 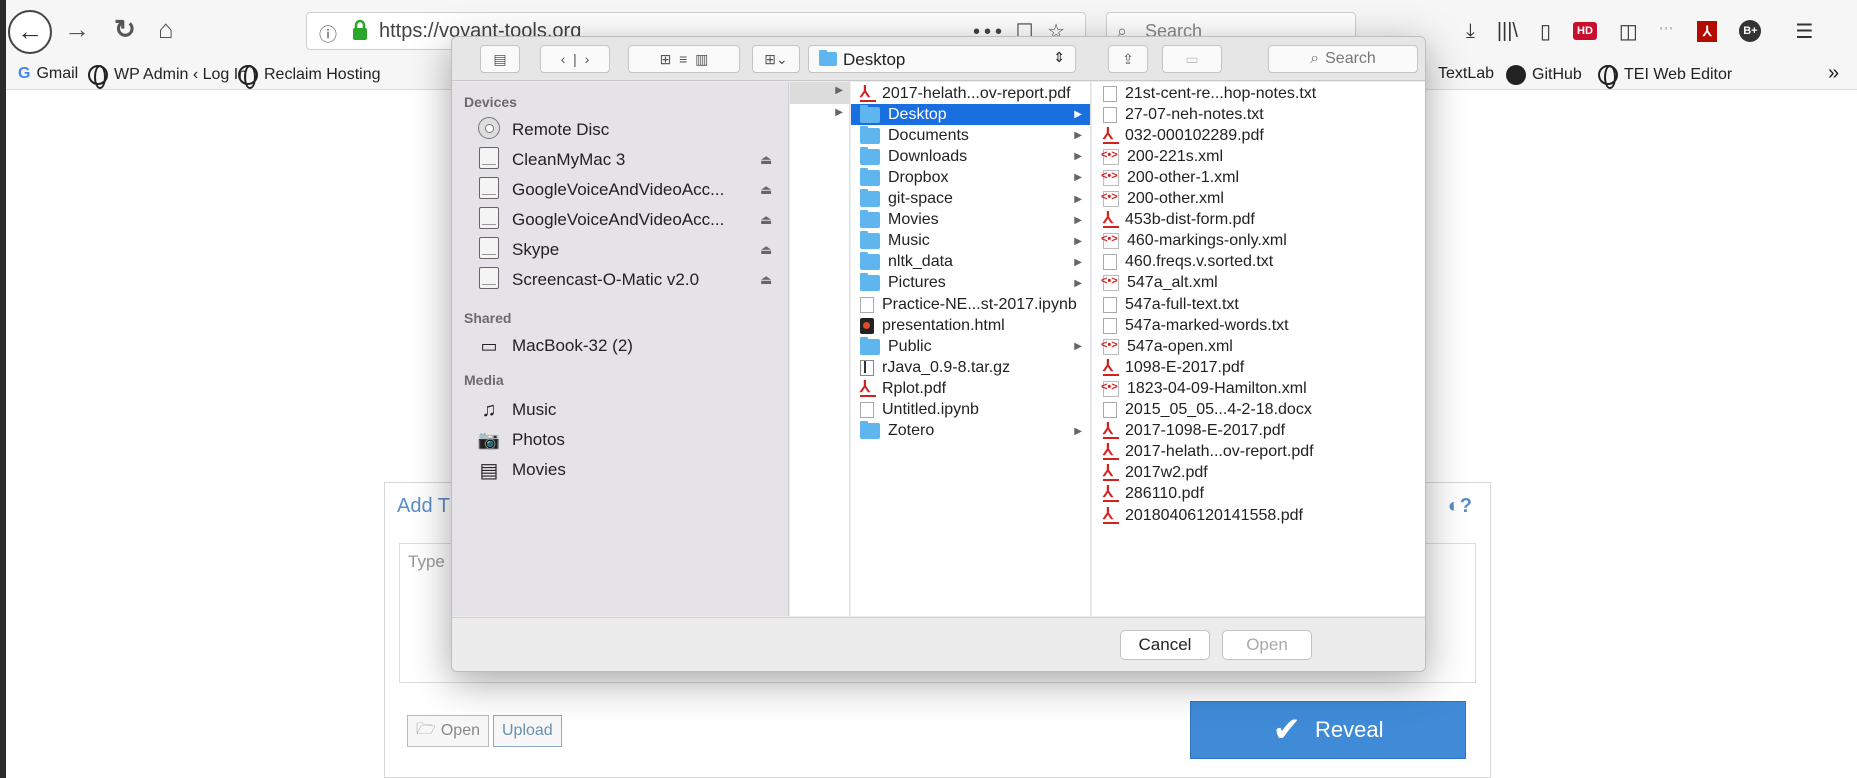 I want to click on bplus-extension-icon: B+, so click(x=1750, y=31).